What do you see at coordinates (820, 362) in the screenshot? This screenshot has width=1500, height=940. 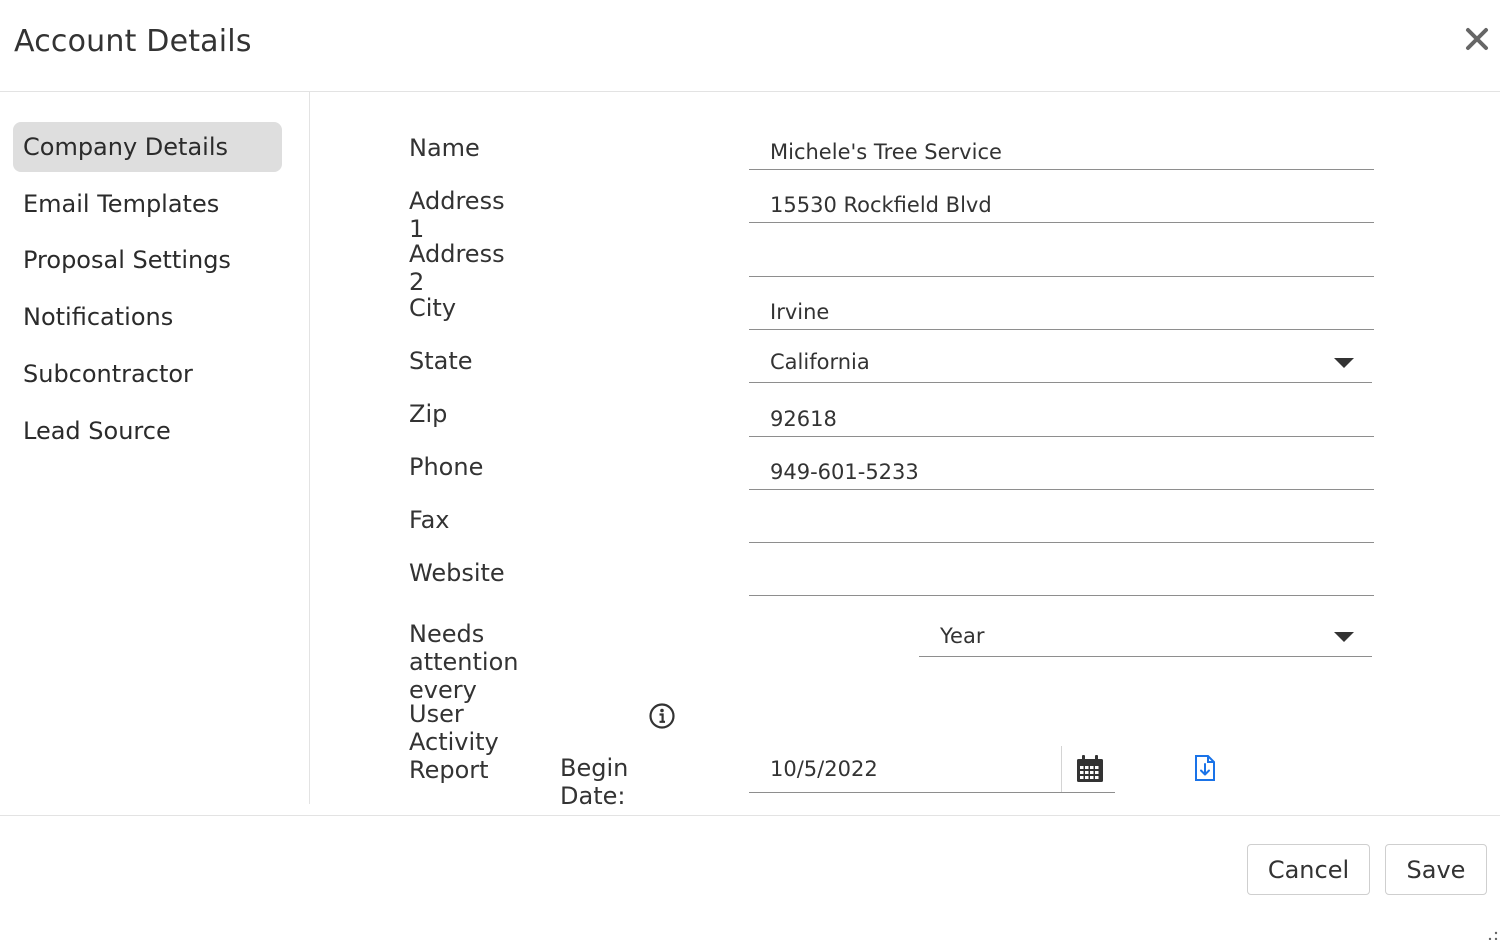 I see `state-select-value: California` at bounding box center [820, 362].